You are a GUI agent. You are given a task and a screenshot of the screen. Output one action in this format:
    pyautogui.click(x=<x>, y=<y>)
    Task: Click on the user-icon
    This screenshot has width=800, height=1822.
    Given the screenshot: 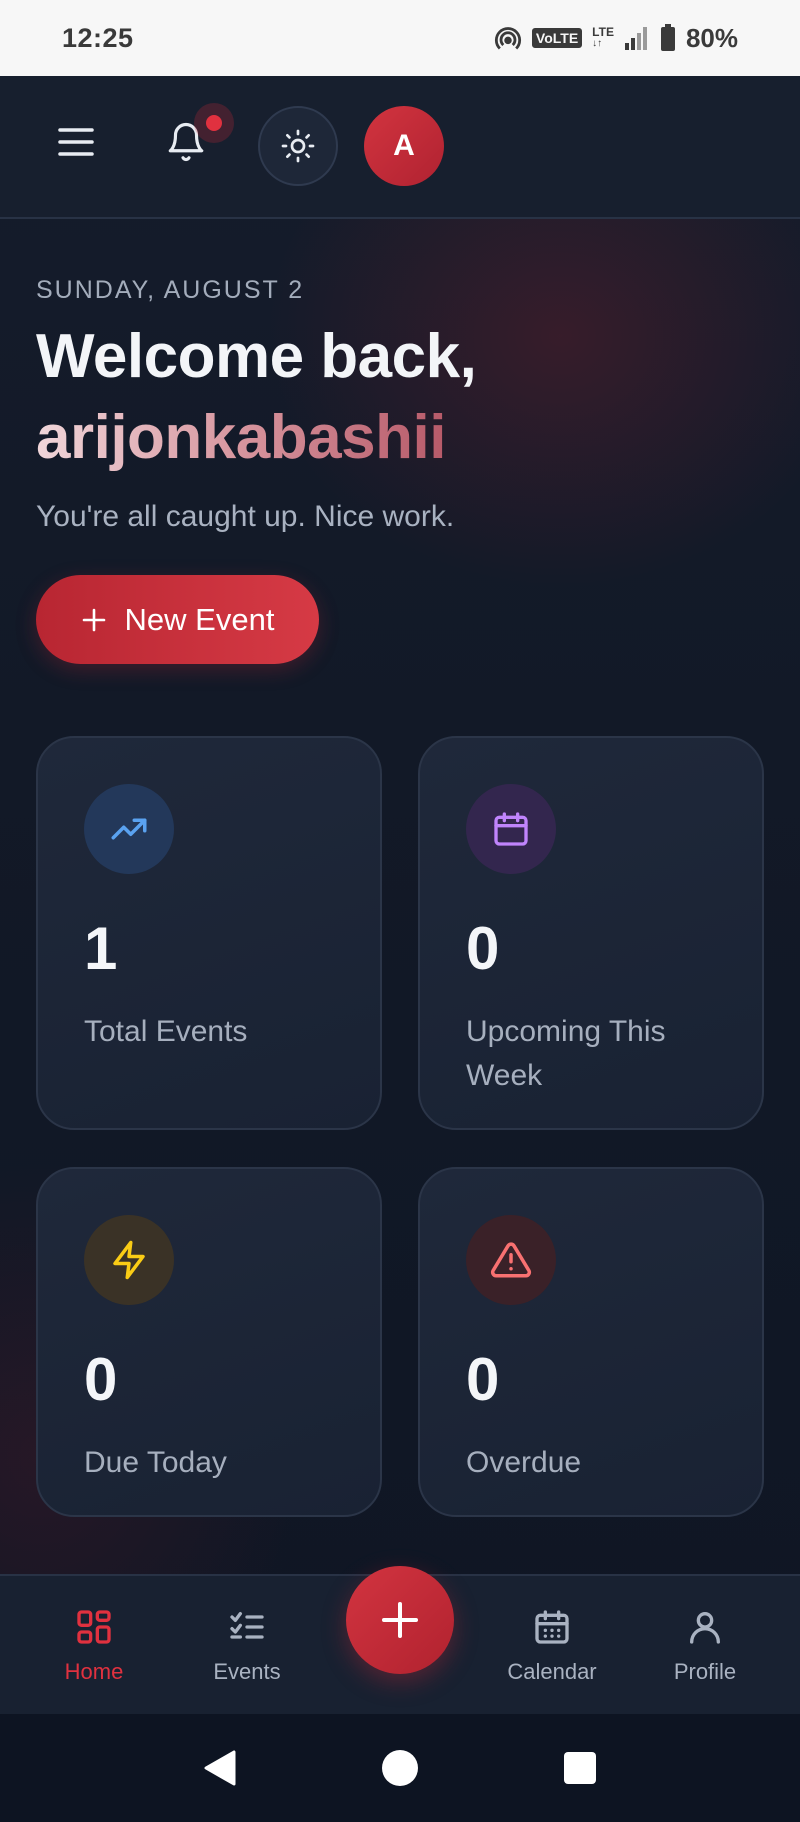 What is the action you would take?
    pyautogui.click(x=705, y=1628)
    